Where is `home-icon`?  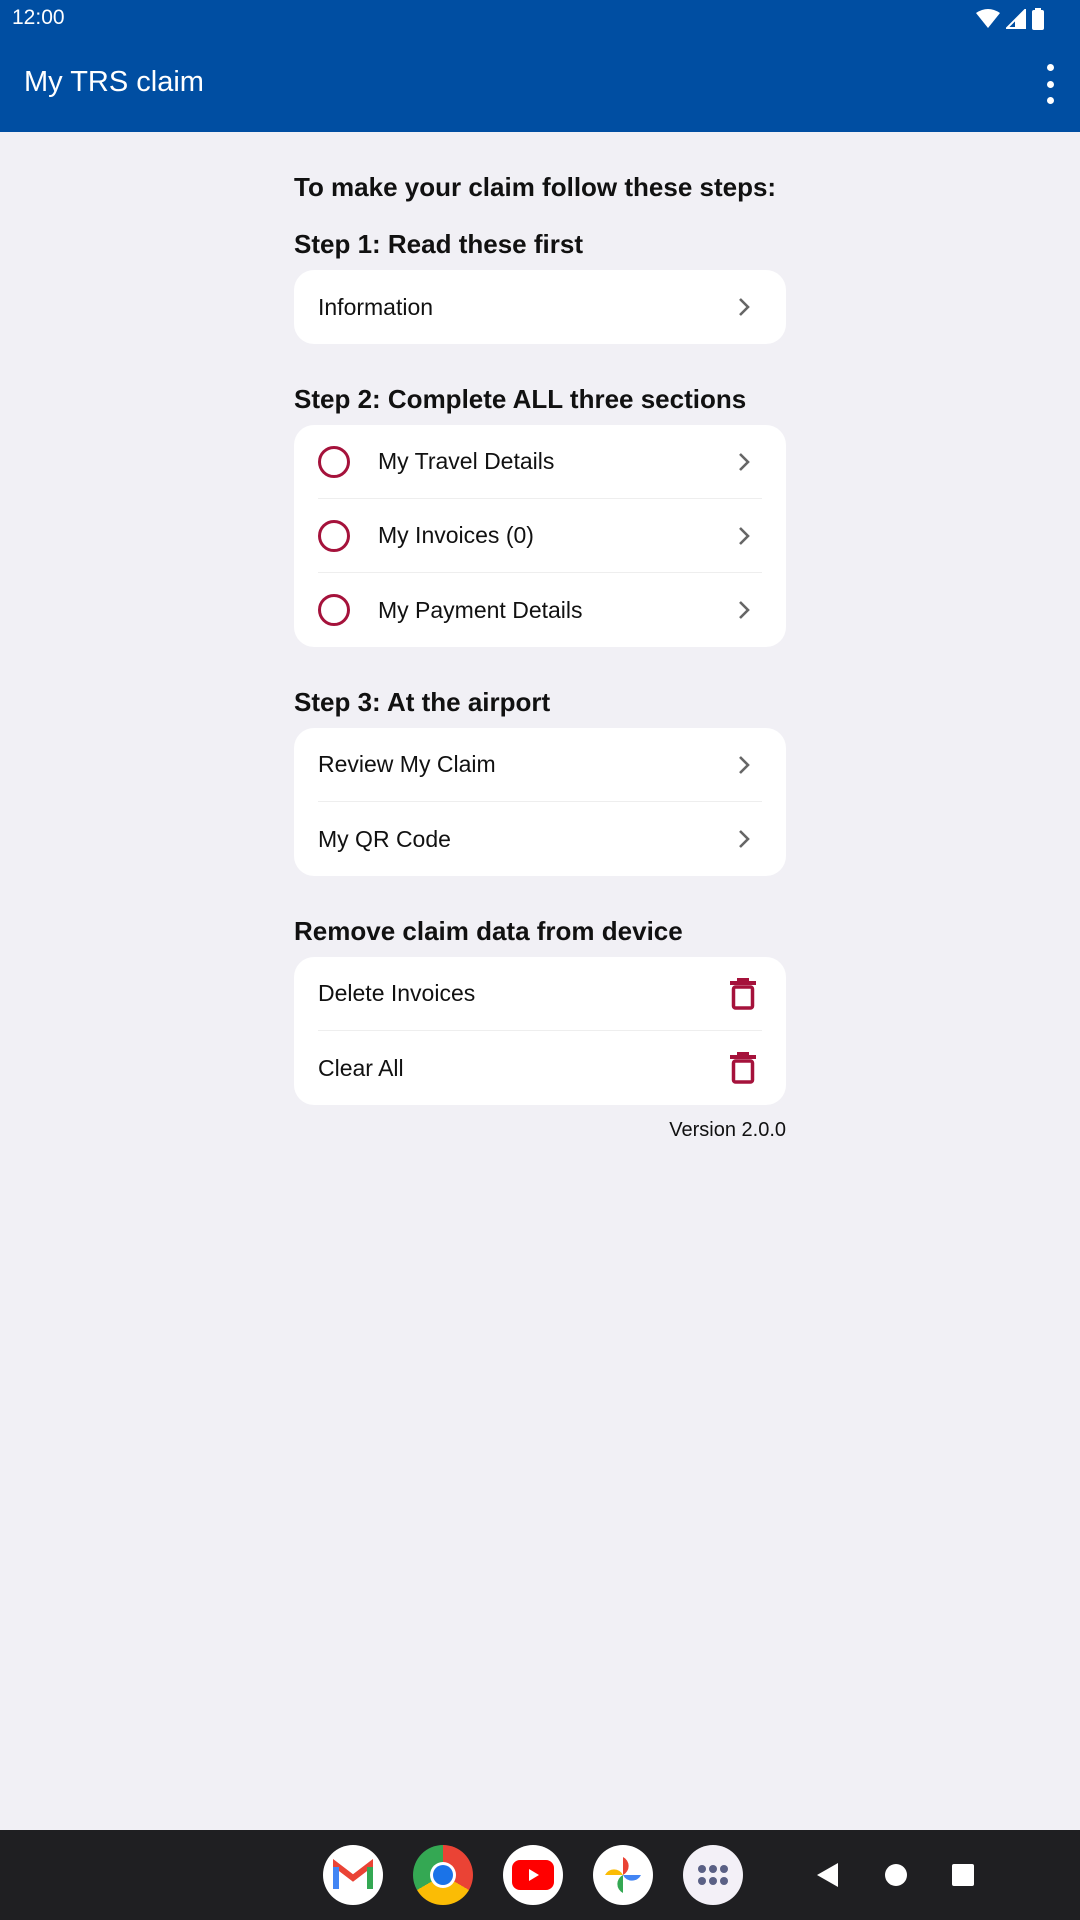 home-icon is located at coordinates (896, 1875).